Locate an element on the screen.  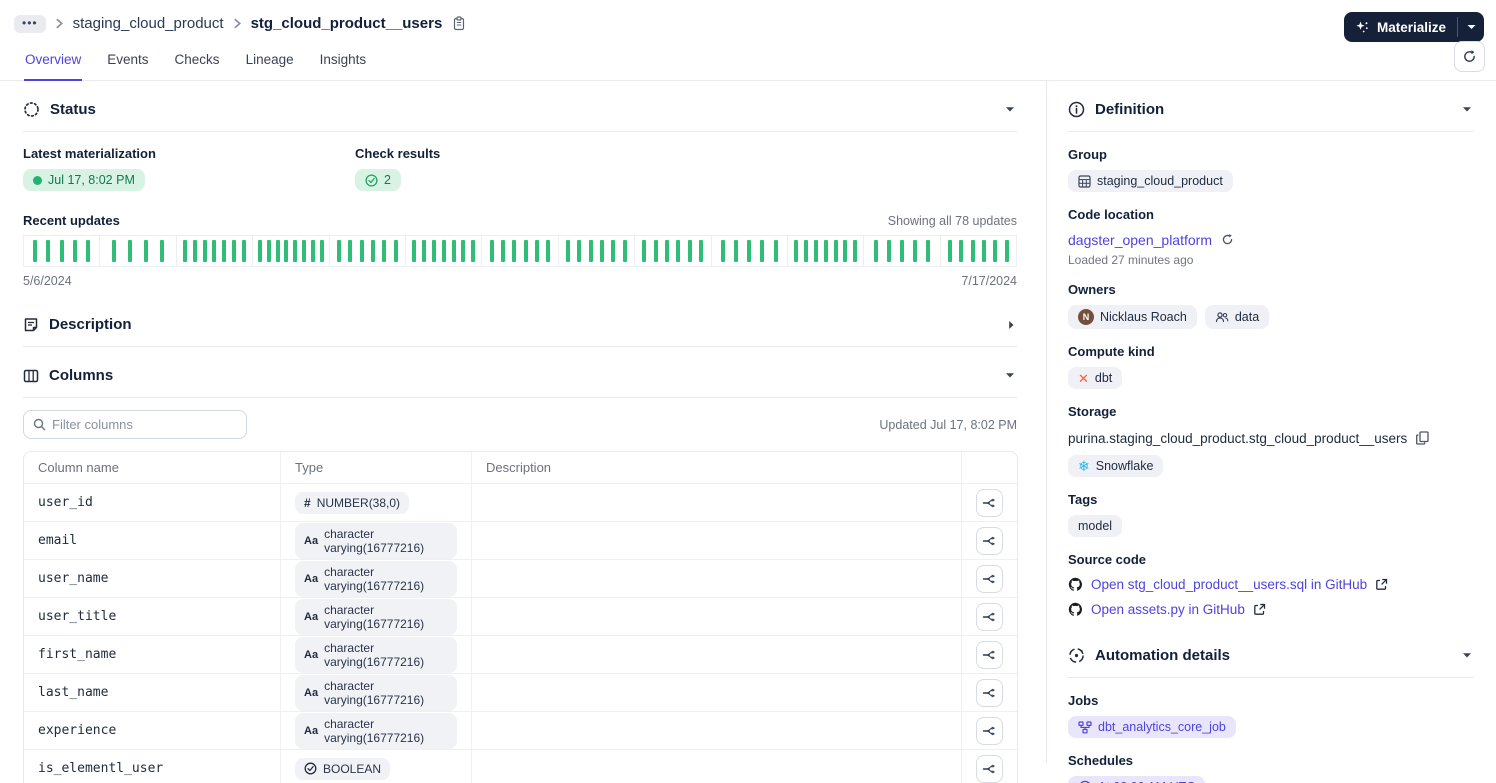
tab-checks: Checks is located at coordinates (197, 61).